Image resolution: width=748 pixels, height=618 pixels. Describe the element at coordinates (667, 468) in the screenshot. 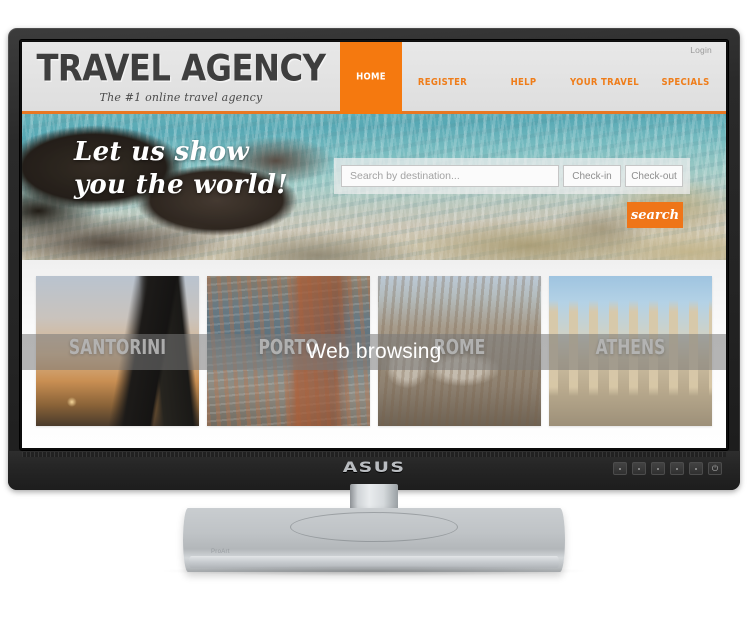

I see `osd-button-group: ⏻` at that location.